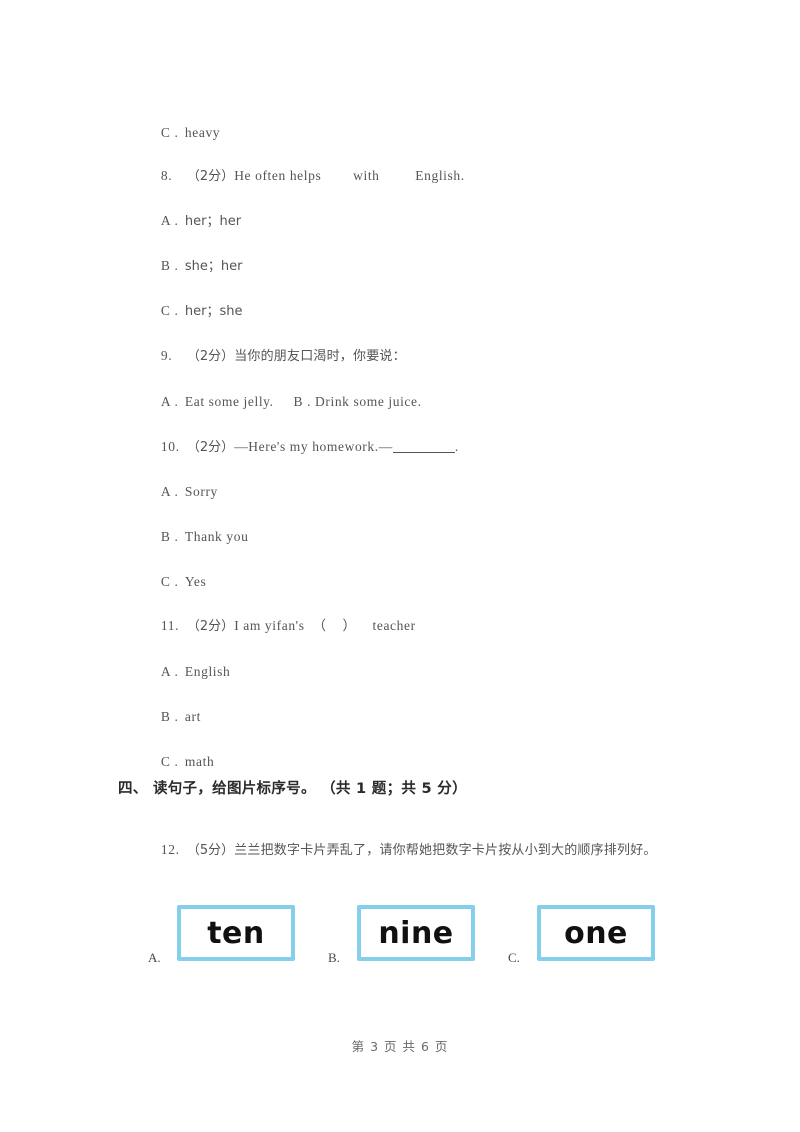 Image resolution: width=800 pixels, height=1132 pixels. I want to click on card-inner: ten, so click(236, 933).